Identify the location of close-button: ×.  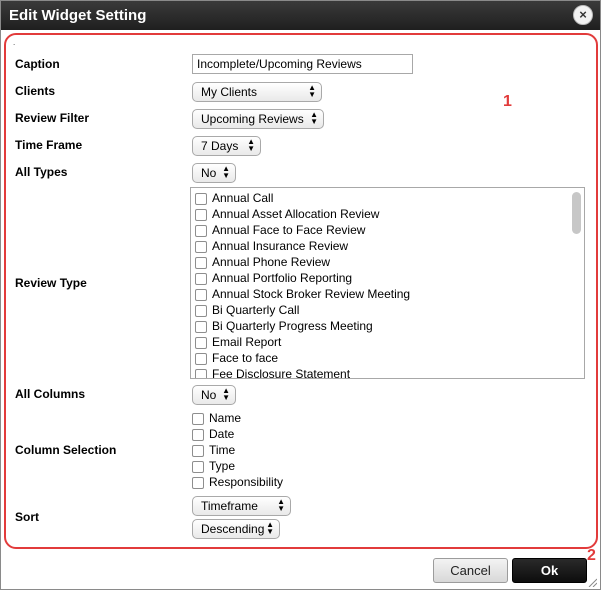
(583, 15).